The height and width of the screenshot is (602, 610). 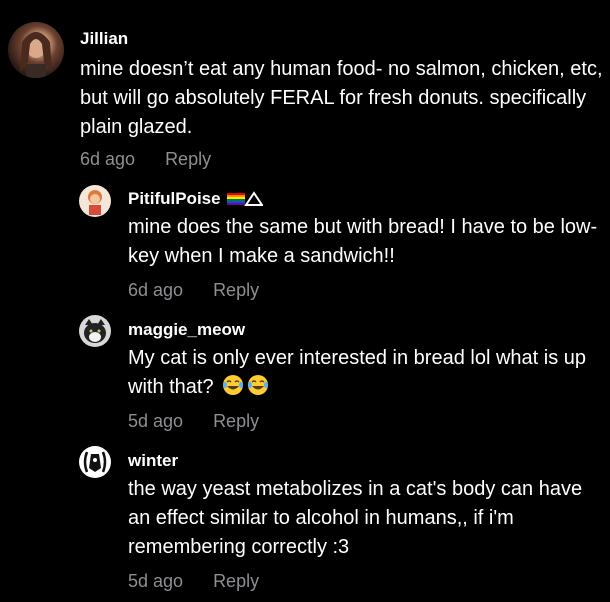 What do you see at coordinates (174, 198) in the screenshot?
I see `username-text: PitifulPoise` at bounding box center [174, 198].